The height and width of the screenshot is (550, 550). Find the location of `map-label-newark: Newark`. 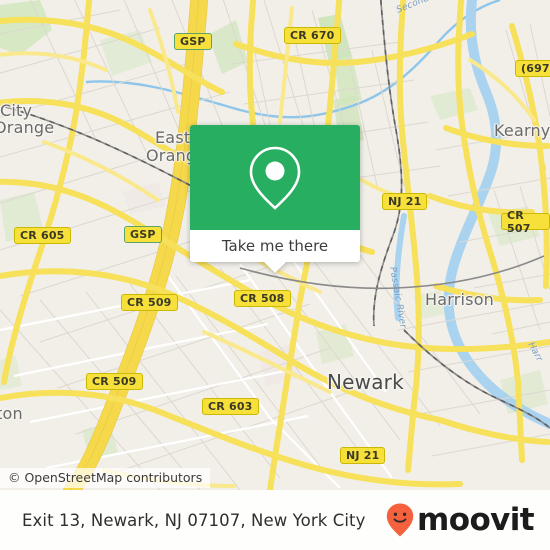

map-label-newark: Newark is located at coordinates (365, 382).